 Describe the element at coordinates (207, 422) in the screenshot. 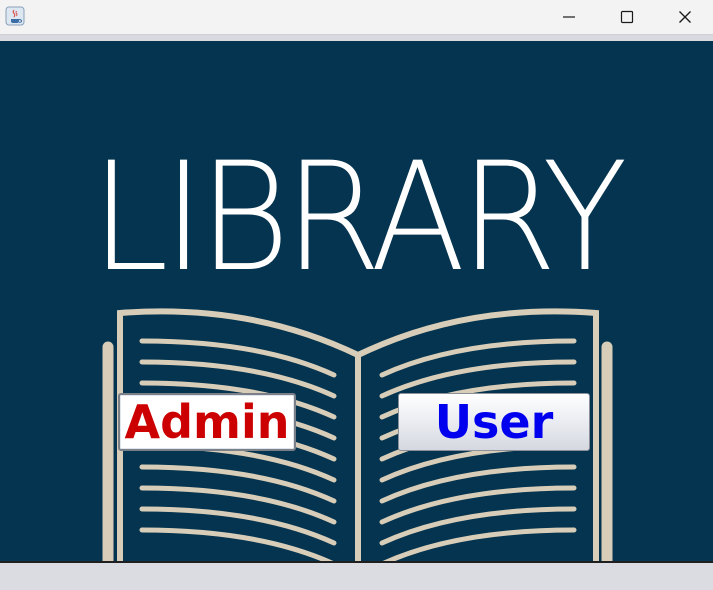

I see `admin-button: Admin` at that location.